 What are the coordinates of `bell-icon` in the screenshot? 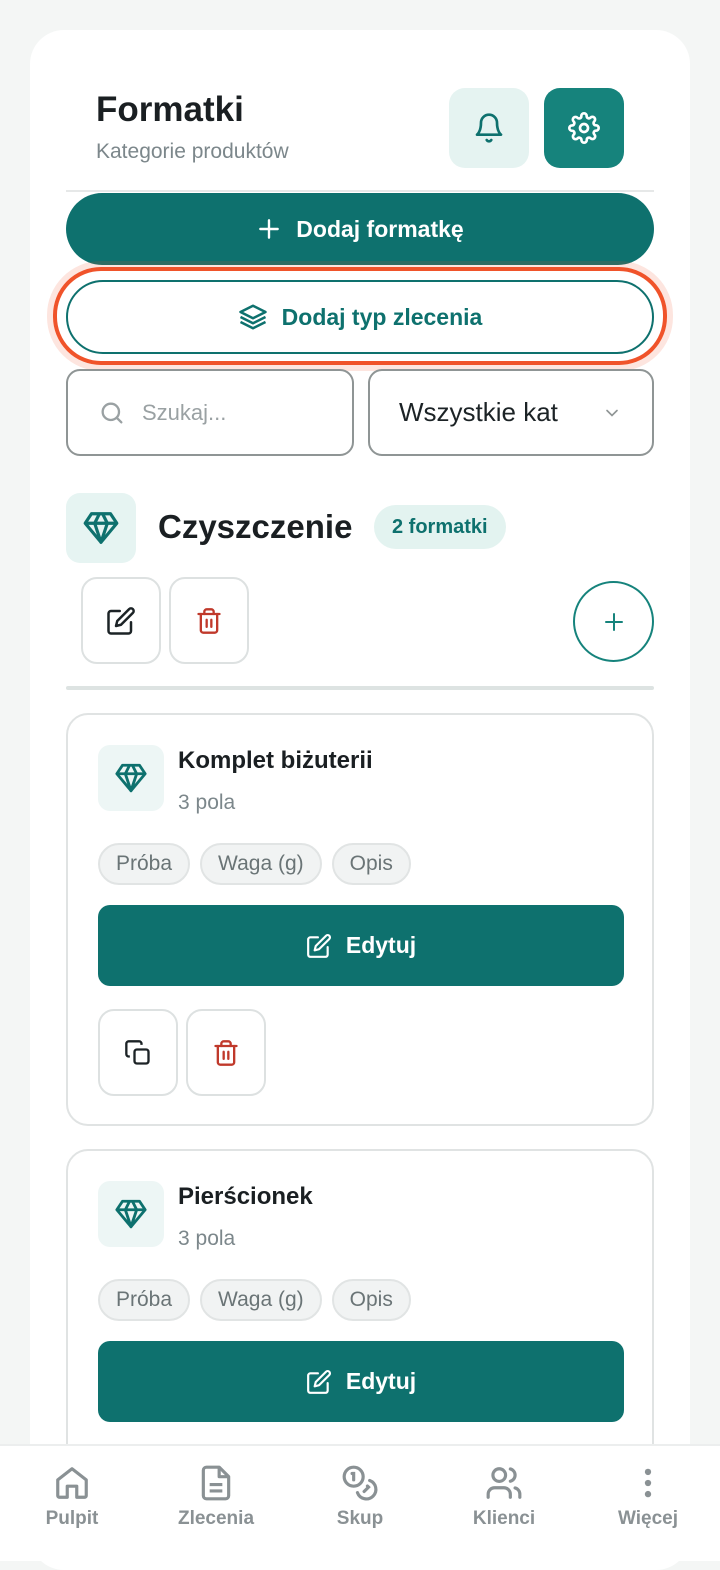 It's located at (489, 128).